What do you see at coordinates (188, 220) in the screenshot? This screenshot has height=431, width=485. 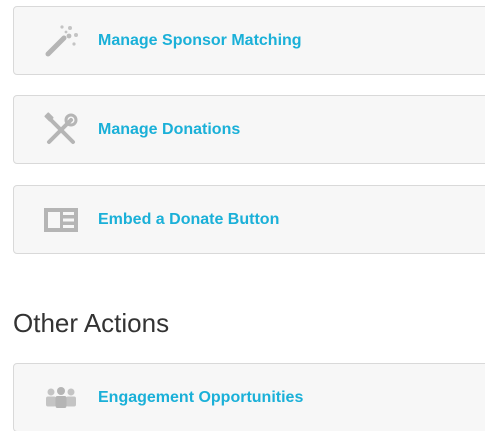 I see `embed-donate-button-link: Embed a Donate Button` at bounding box center [188, 220].